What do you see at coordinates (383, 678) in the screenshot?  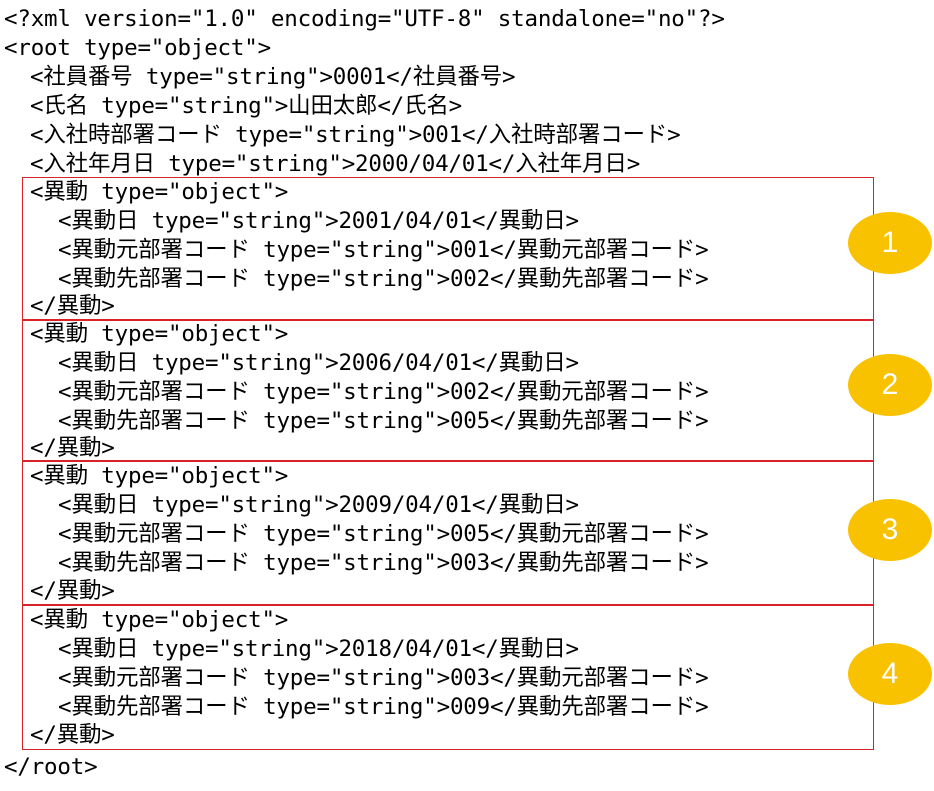 I see `transfer-from-line: <異動元部署コード type="string">003</異動元部署コード>` at bounding box center [383, 678].